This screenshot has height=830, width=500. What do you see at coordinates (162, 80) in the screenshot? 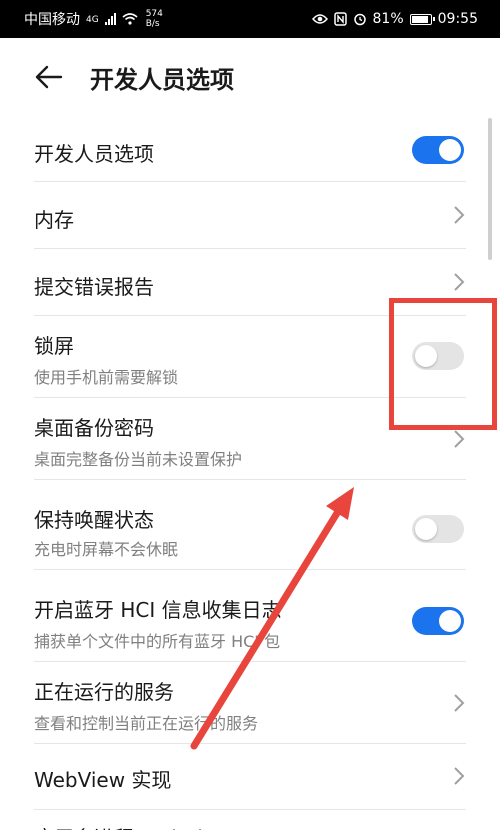
I see `page-title: 开发人员选项` at bounding box center [162, 80].